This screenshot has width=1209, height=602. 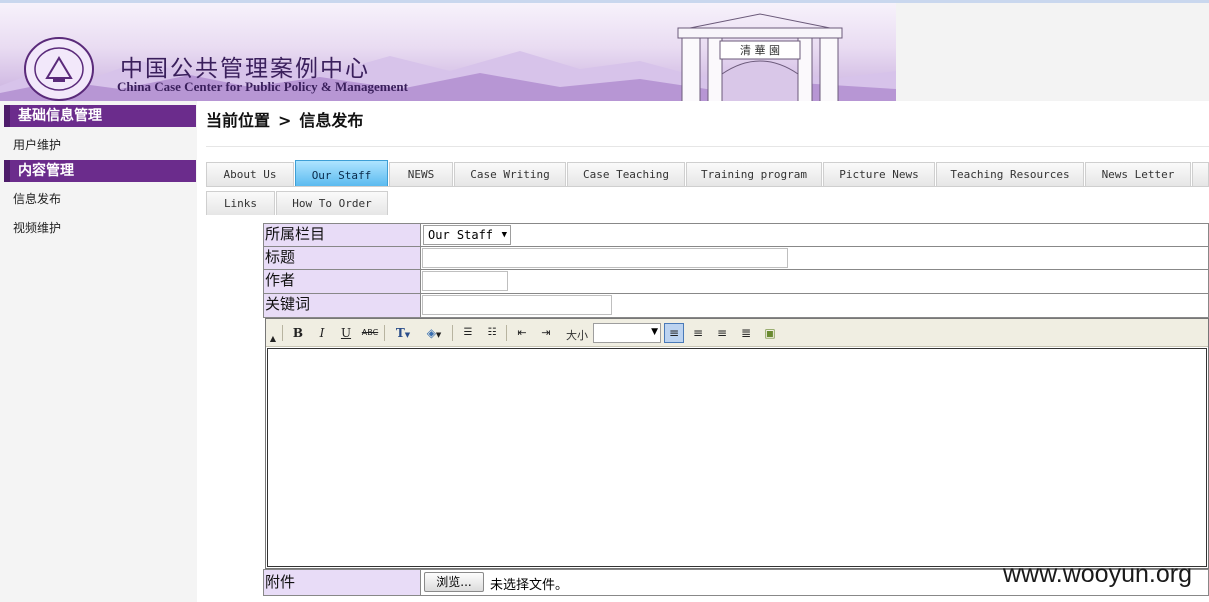 I want to click on sidebar-heading-basic: 基础信息管理, so click(x=100, y=116).